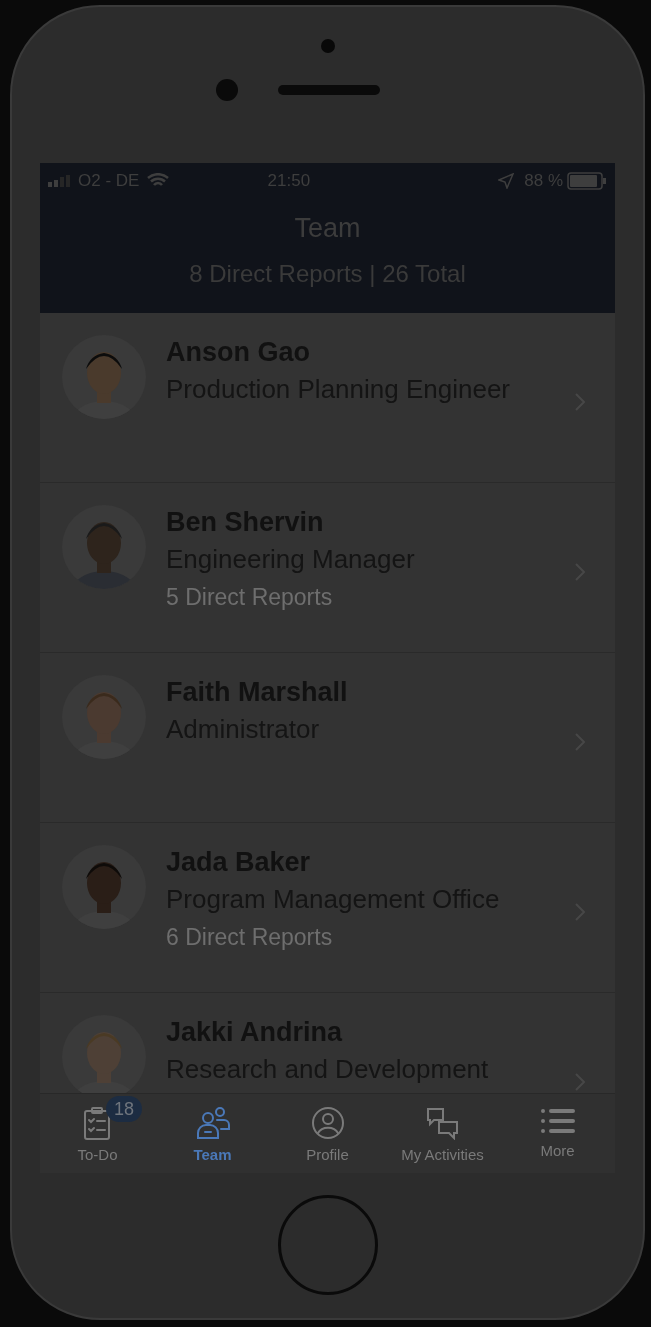 The height and width of the screenshot is (1327, 651). Describe the element at coordinates (226, 90) in the screenshot. I see `front-camera` at that location.